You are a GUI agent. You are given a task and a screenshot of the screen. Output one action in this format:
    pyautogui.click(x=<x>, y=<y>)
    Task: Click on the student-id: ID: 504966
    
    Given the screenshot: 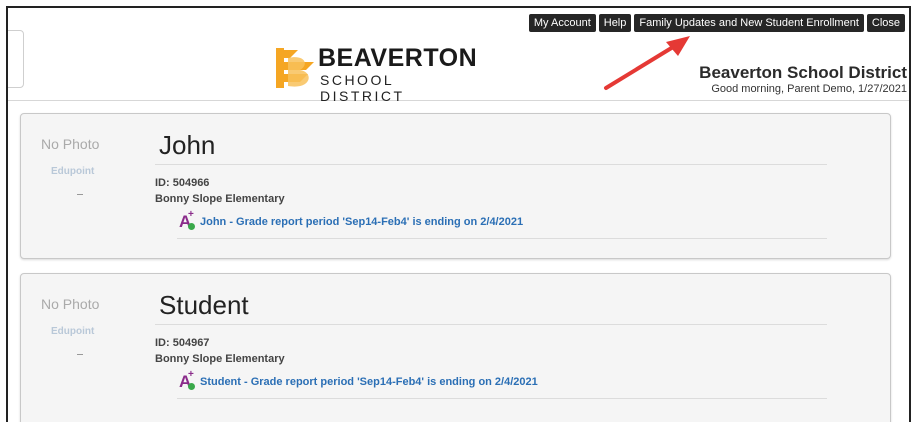 What is the action you would take?
    pyautogui.click(x=182, y=183)
    